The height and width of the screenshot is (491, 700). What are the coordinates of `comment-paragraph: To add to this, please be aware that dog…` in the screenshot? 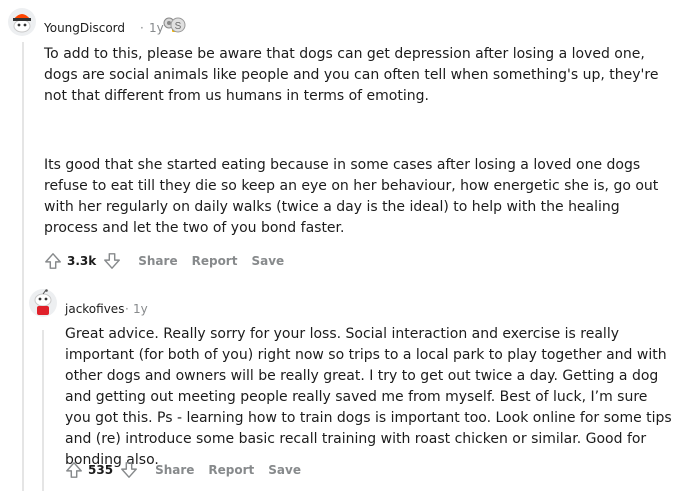 It's located at (351, 75).